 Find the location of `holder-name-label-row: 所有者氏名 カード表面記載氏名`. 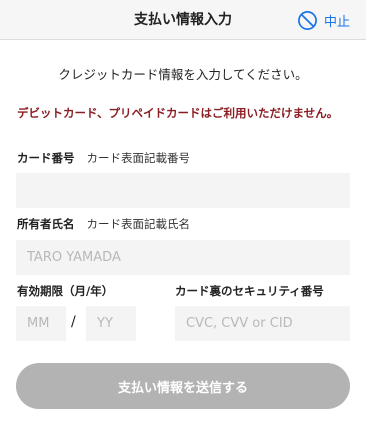

holder-name-label-row: 所有者氏名 カード表面記載氏名 is located at coordinates (103, 224).